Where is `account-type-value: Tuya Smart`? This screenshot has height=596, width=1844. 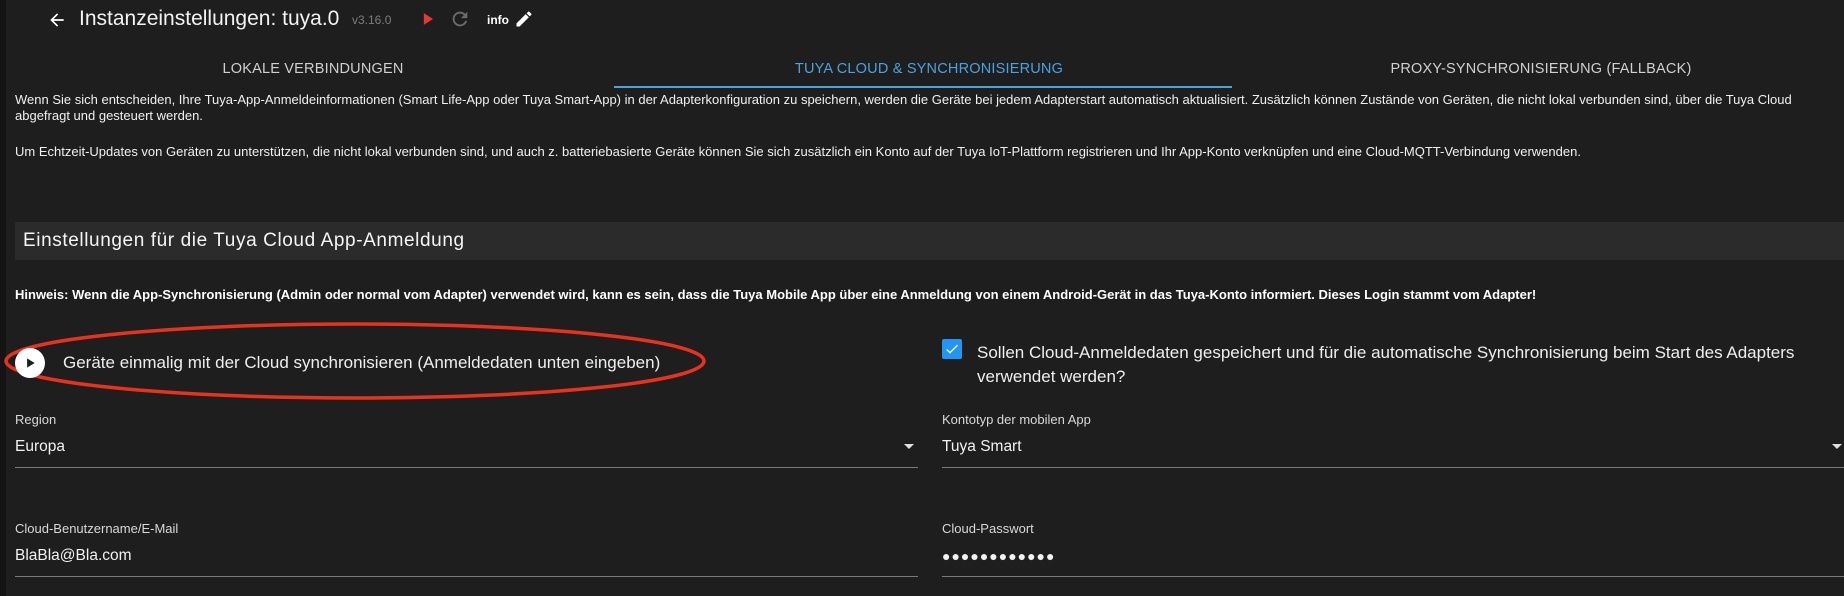 account-type-value: Tuya Smart is located at coordinates (982, 446).